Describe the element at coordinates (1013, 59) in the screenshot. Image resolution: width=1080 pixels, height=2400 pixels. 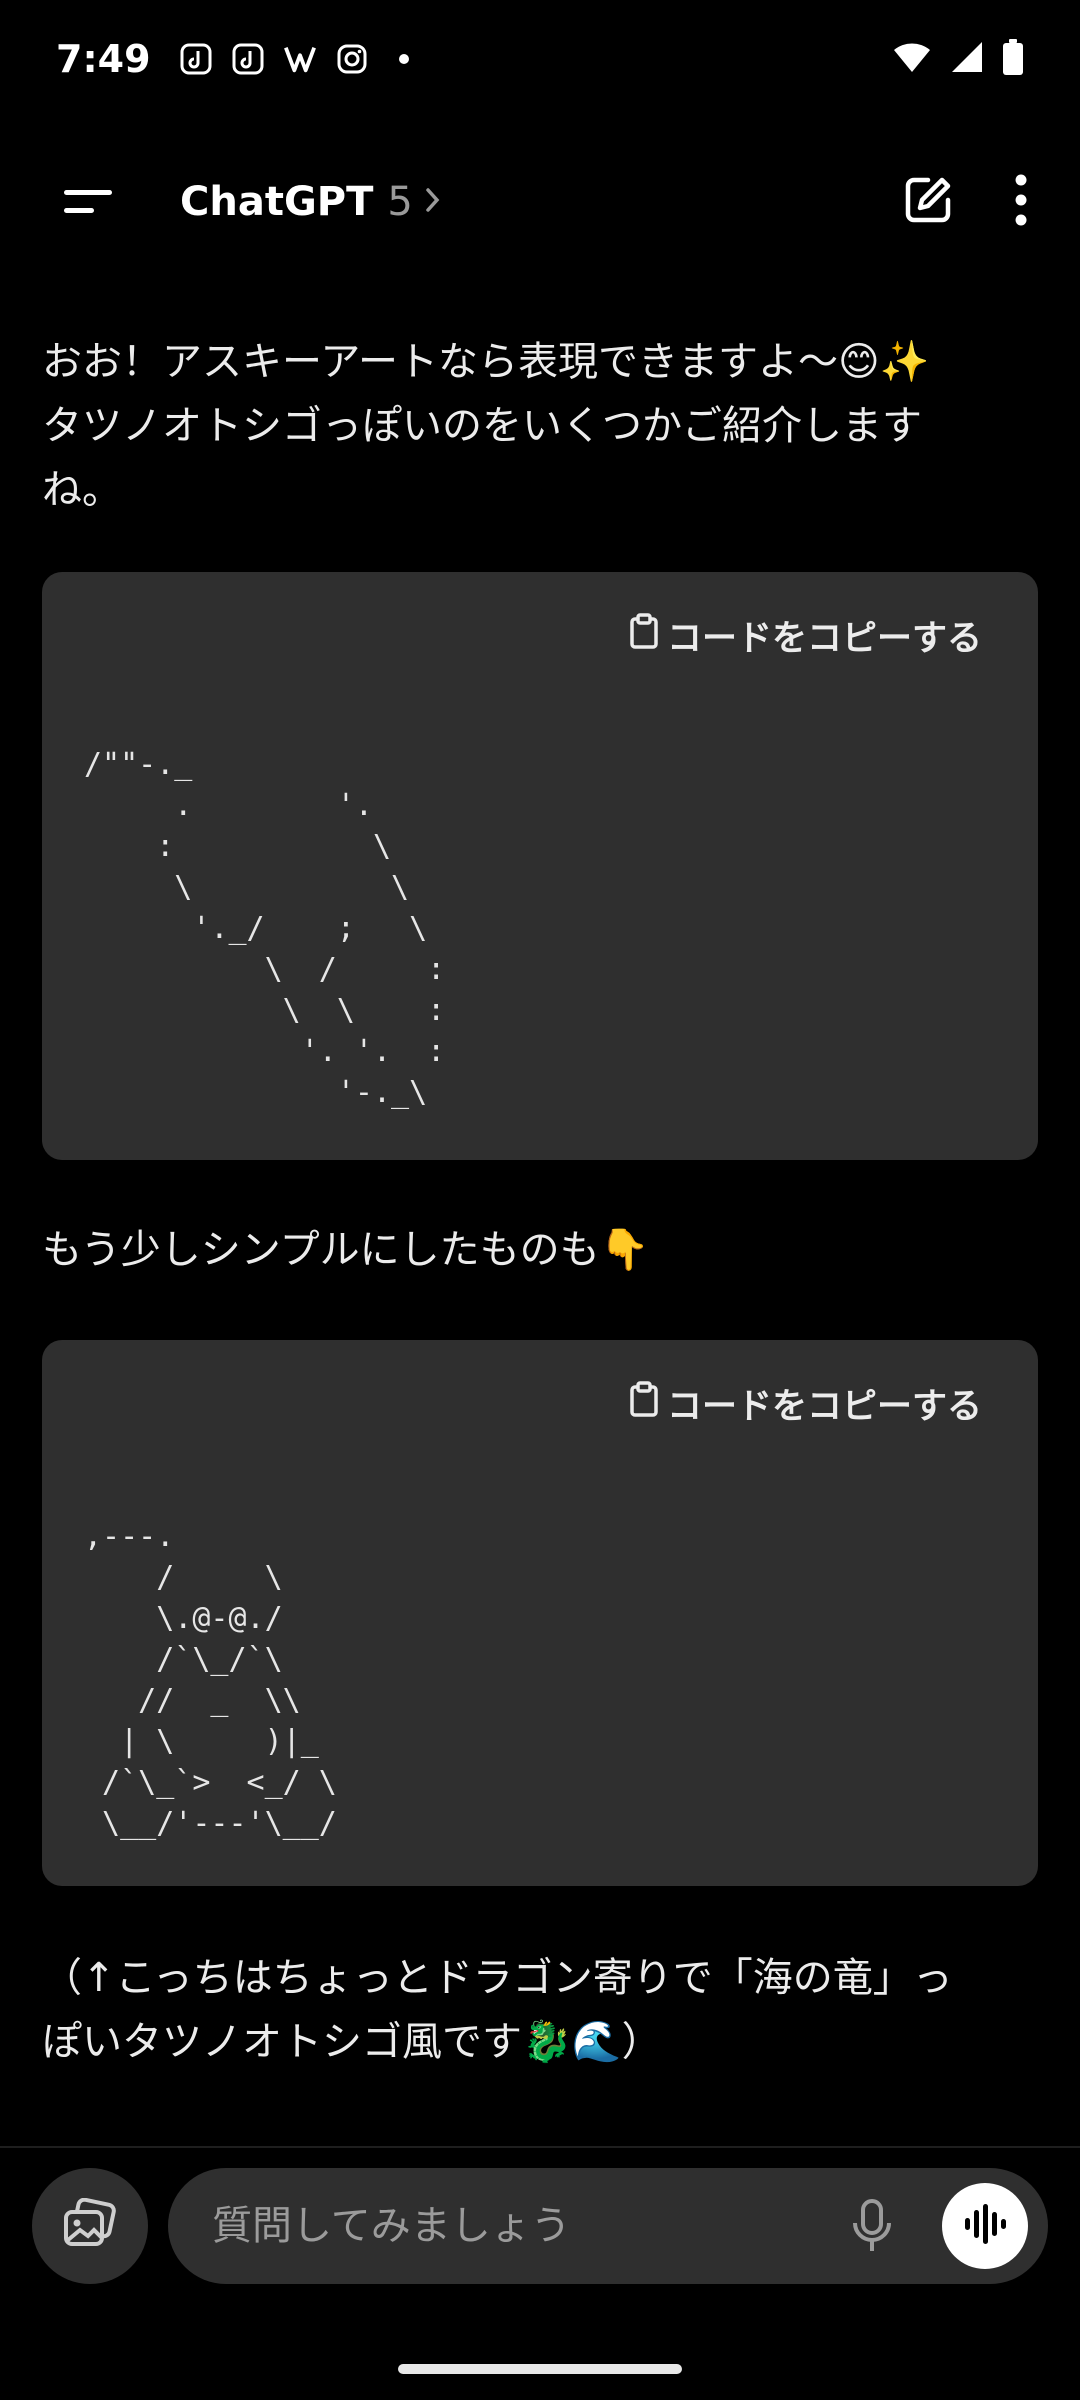
I see `battery-icon` at that location.